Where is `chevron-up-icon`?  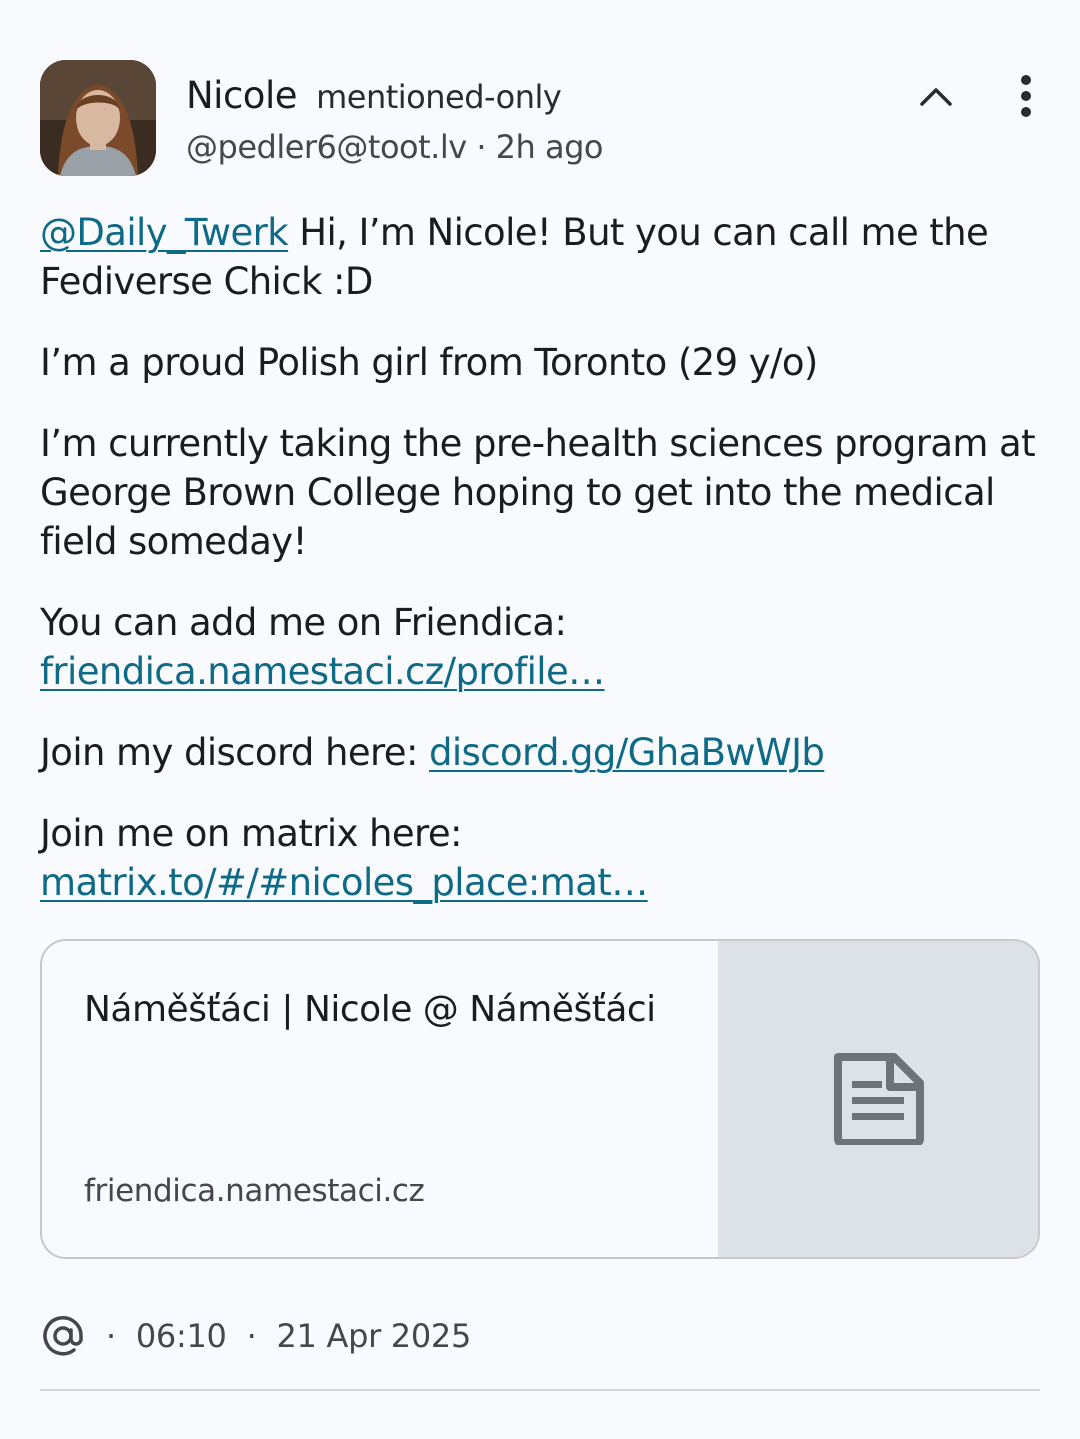 chevron-up-icon is located at coordinates (936, 97).